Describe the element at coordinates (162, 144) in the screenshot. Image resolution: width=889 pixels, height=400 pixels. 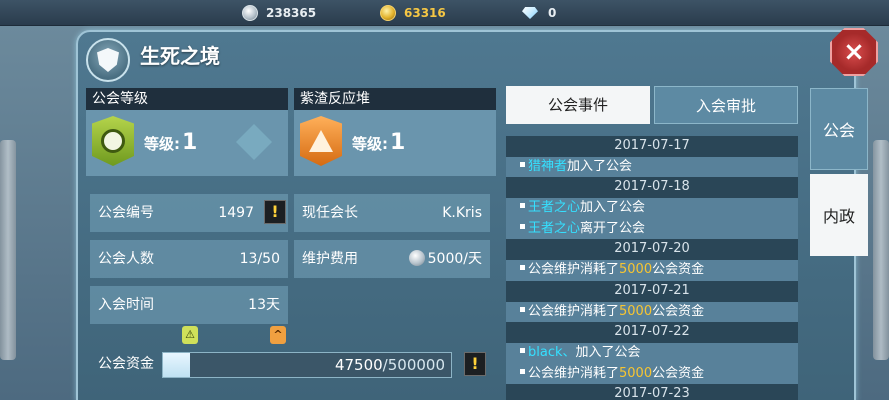
I see `guild-level-label: 等级:` at that location.